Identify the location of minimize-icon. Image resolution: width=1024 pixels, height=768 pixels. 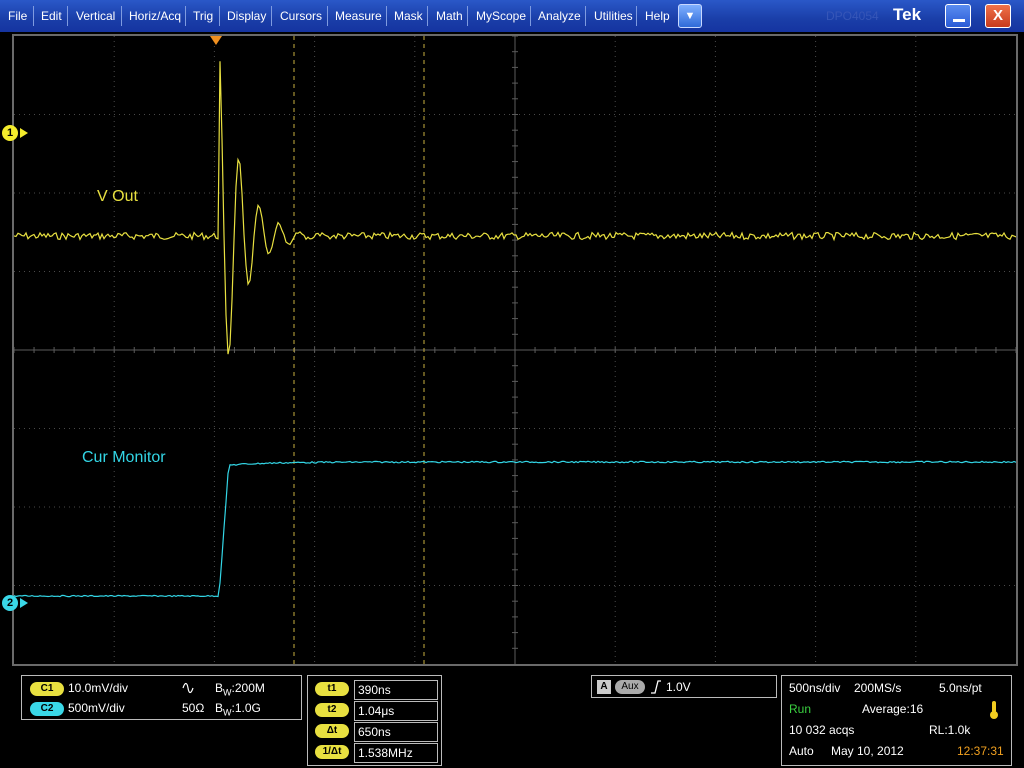
(959, 20).